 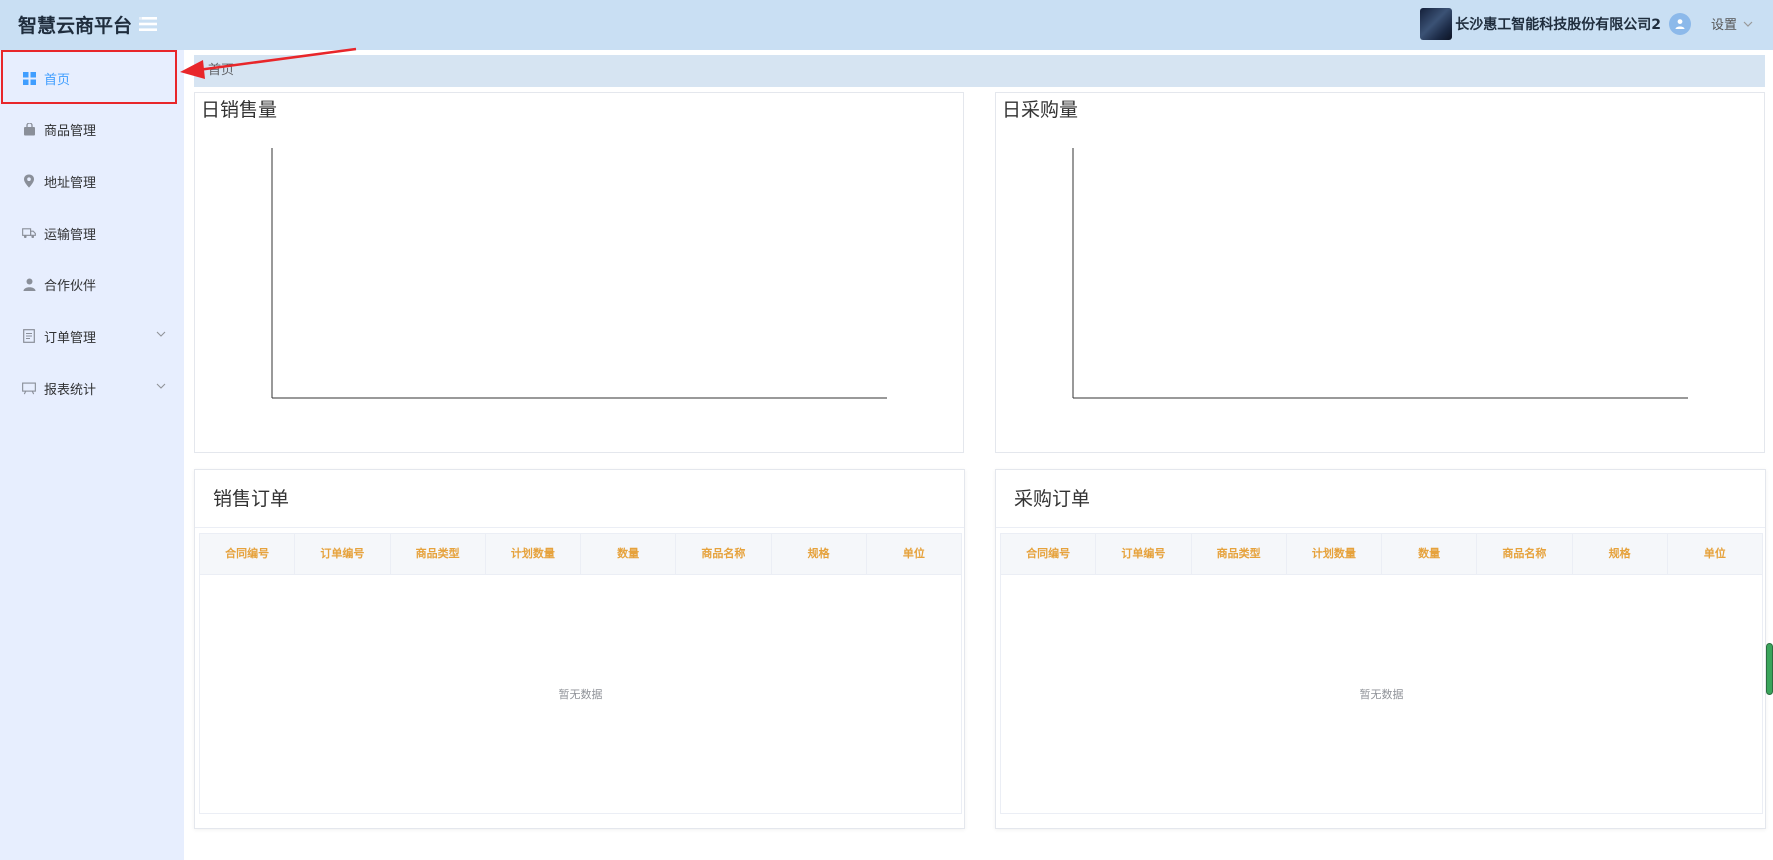 What do you see at coordinates (29, 388) in the screenshot?
I see `board-icon` at bounding box center [29, 388].